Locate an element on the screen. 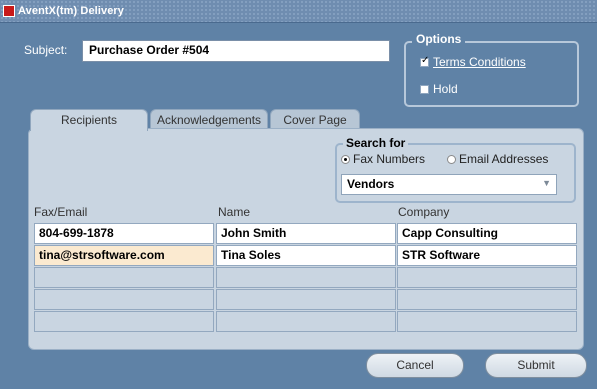 The image size is (597, 389). terms-conditions-label: Terms Conditions is located at coordinates (479, 62).